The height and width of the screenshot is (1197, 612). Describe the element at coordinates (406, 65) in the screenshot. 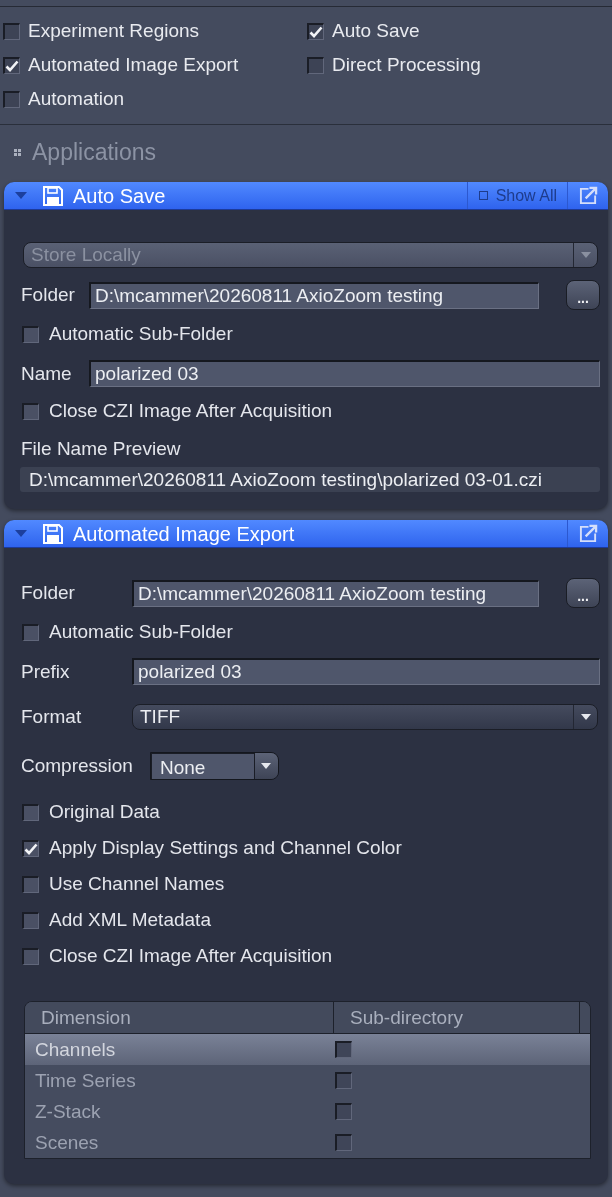

I see `checkbox-label: Direct Processing` at that location.